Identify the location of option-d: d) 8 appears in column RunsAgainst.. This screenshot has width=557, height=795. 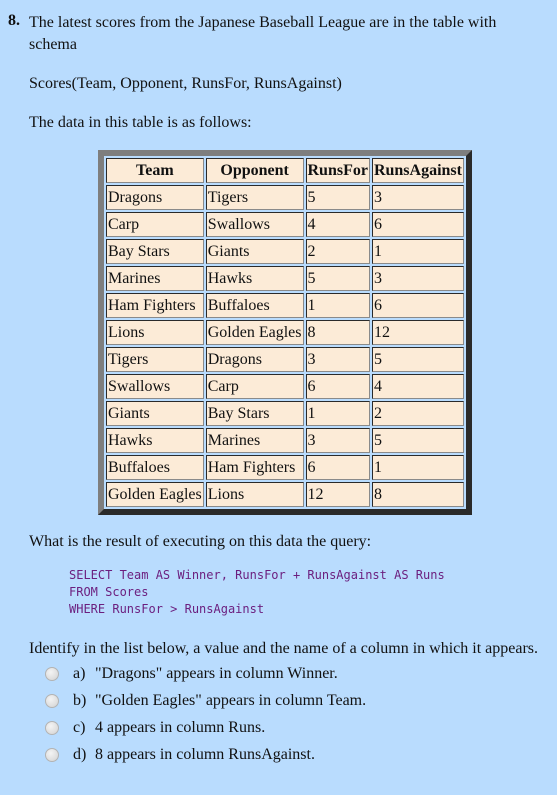
(296, 754).